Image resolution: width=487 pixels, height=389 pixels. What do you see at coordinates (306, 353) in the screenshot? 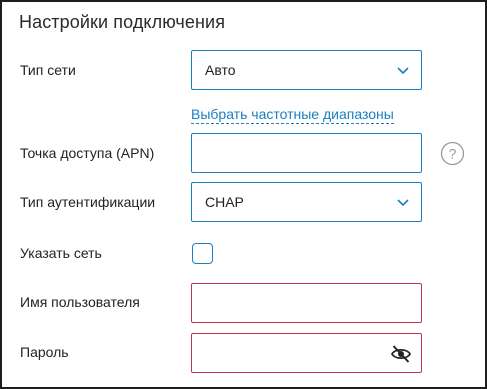
I see `password-input` at bounding box center [306, 353].